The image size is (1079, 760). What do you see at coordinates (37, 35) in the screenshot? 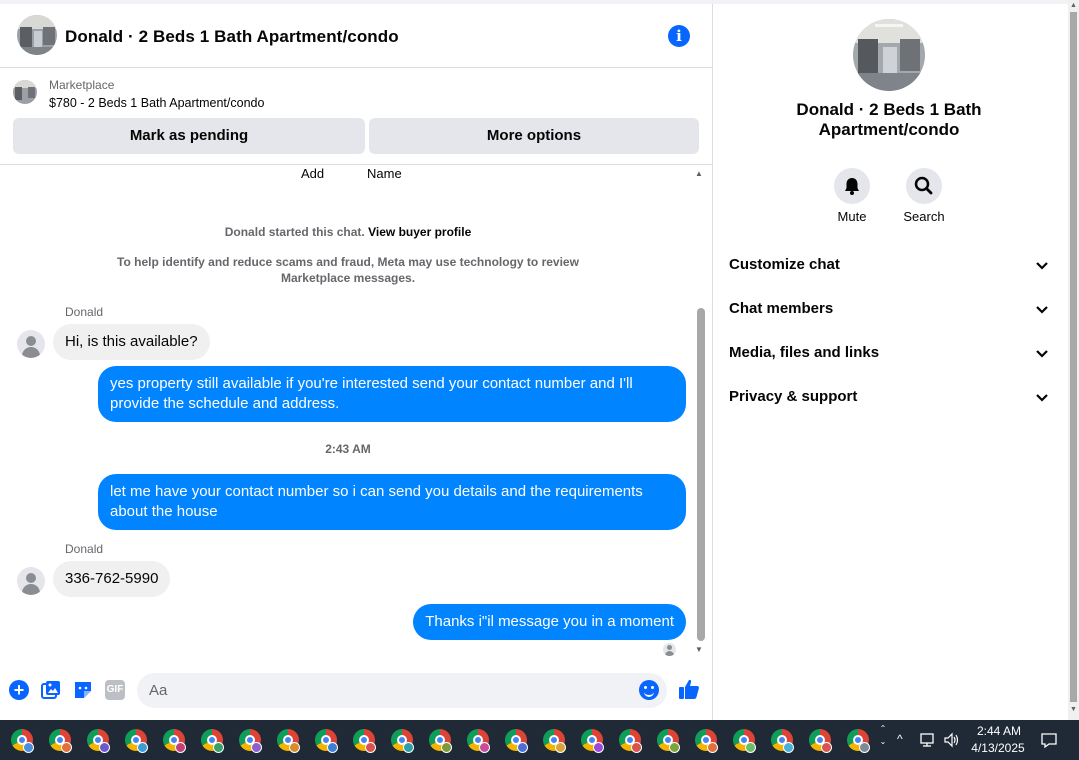
I see `listing-avatar` at bounding box center [37, 35].